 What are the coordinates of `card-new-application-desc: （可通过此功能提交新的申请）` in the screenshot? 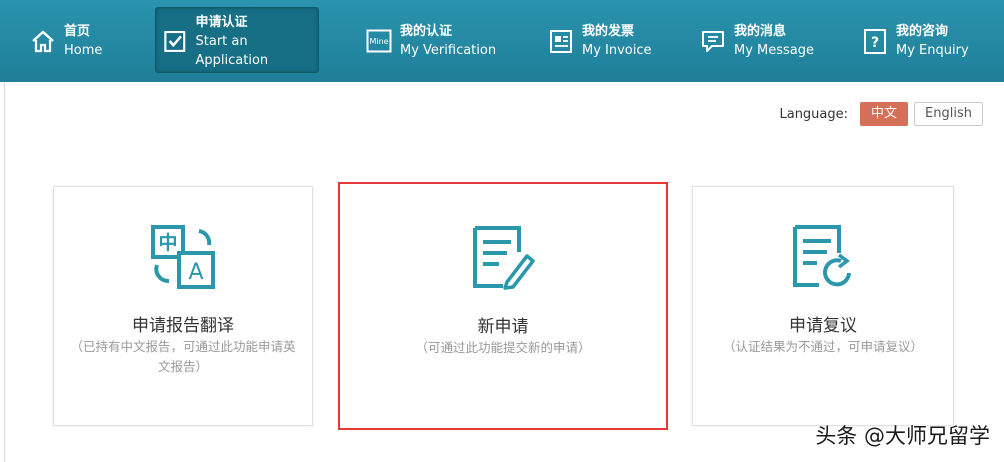 It's located at (503, 347).